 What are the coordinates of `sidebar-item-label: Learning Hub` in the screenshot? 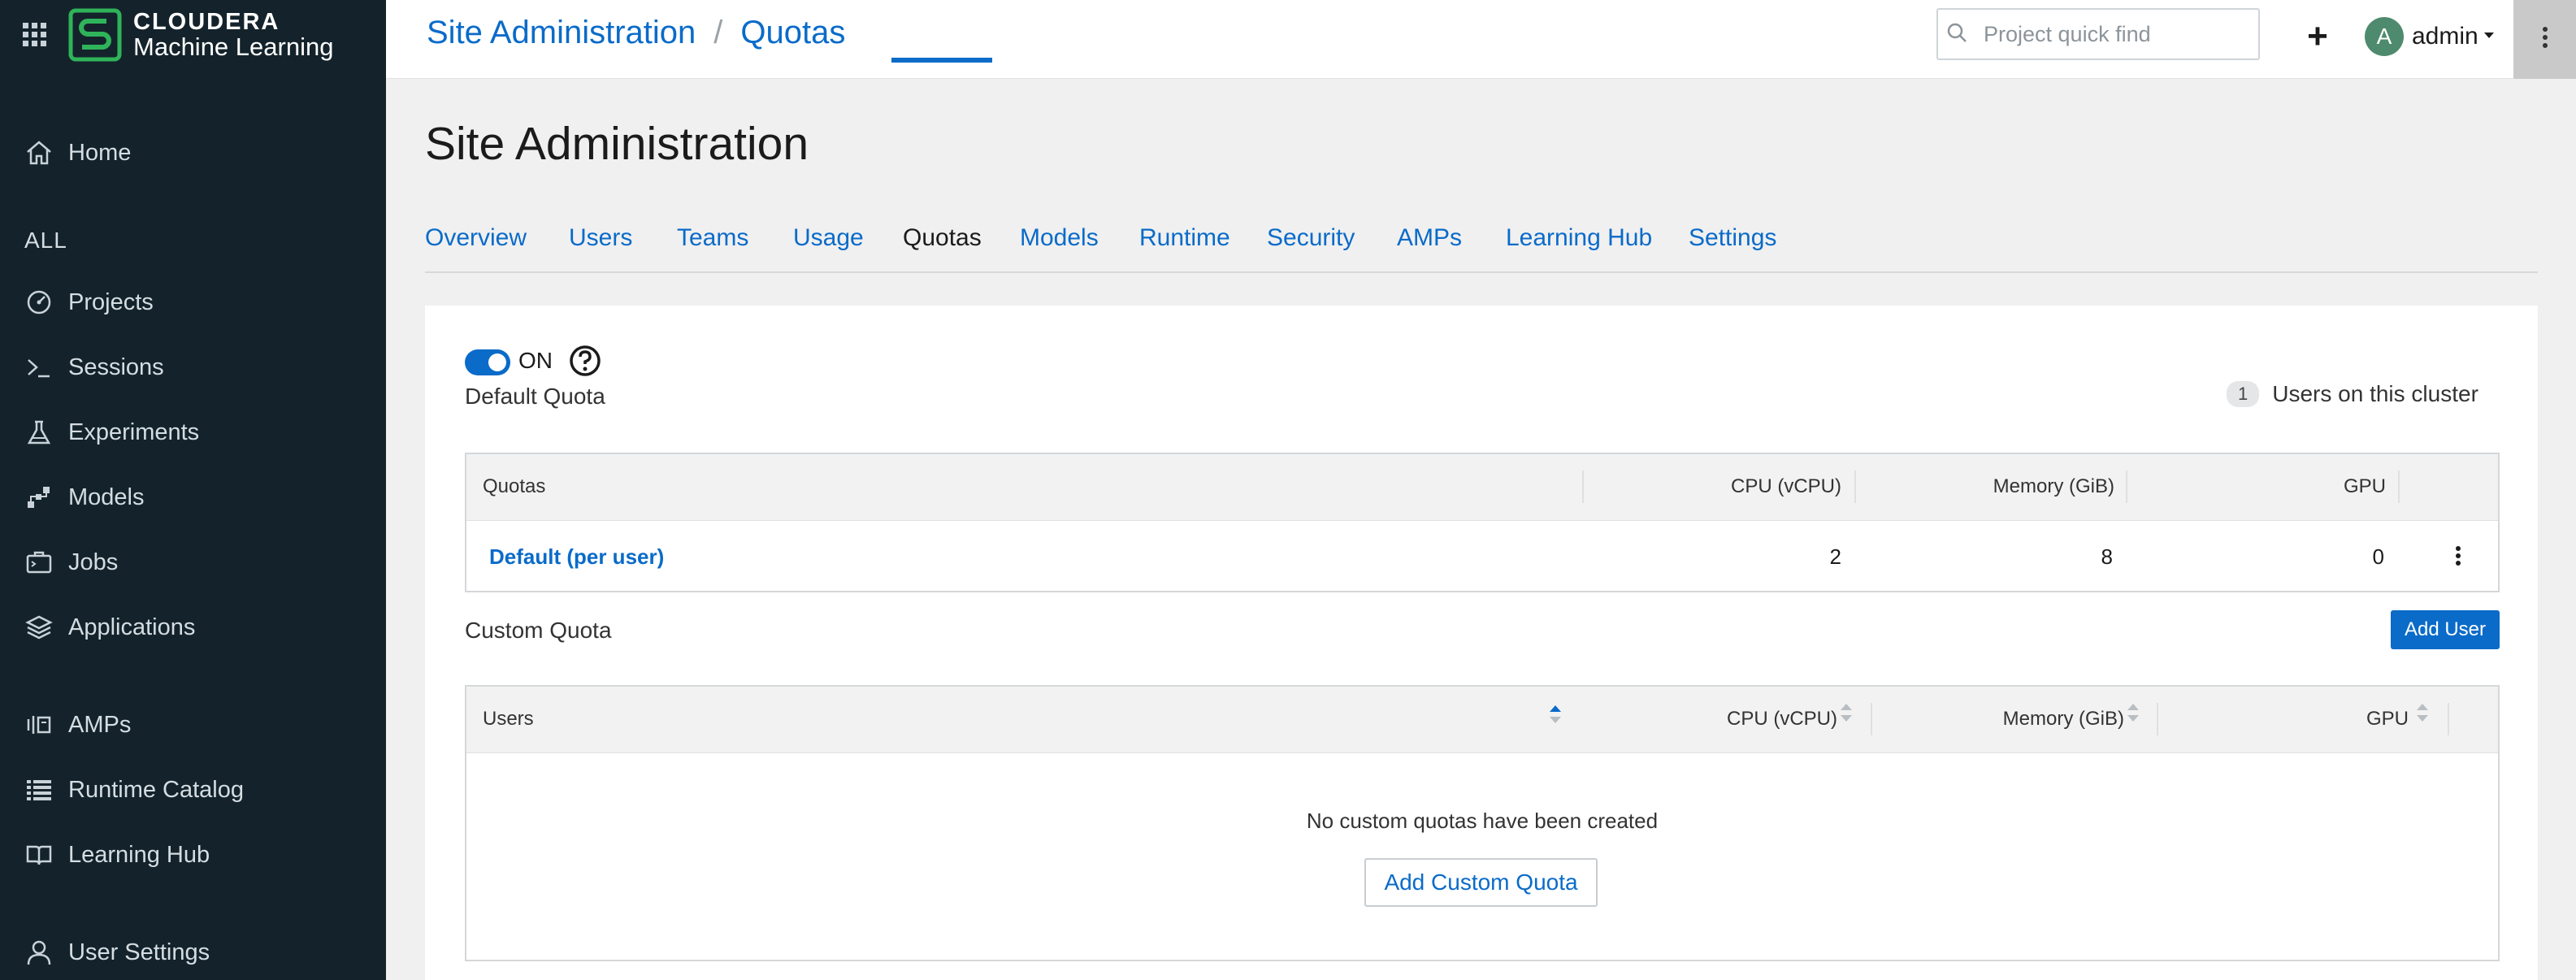 It's located at (139, 854).